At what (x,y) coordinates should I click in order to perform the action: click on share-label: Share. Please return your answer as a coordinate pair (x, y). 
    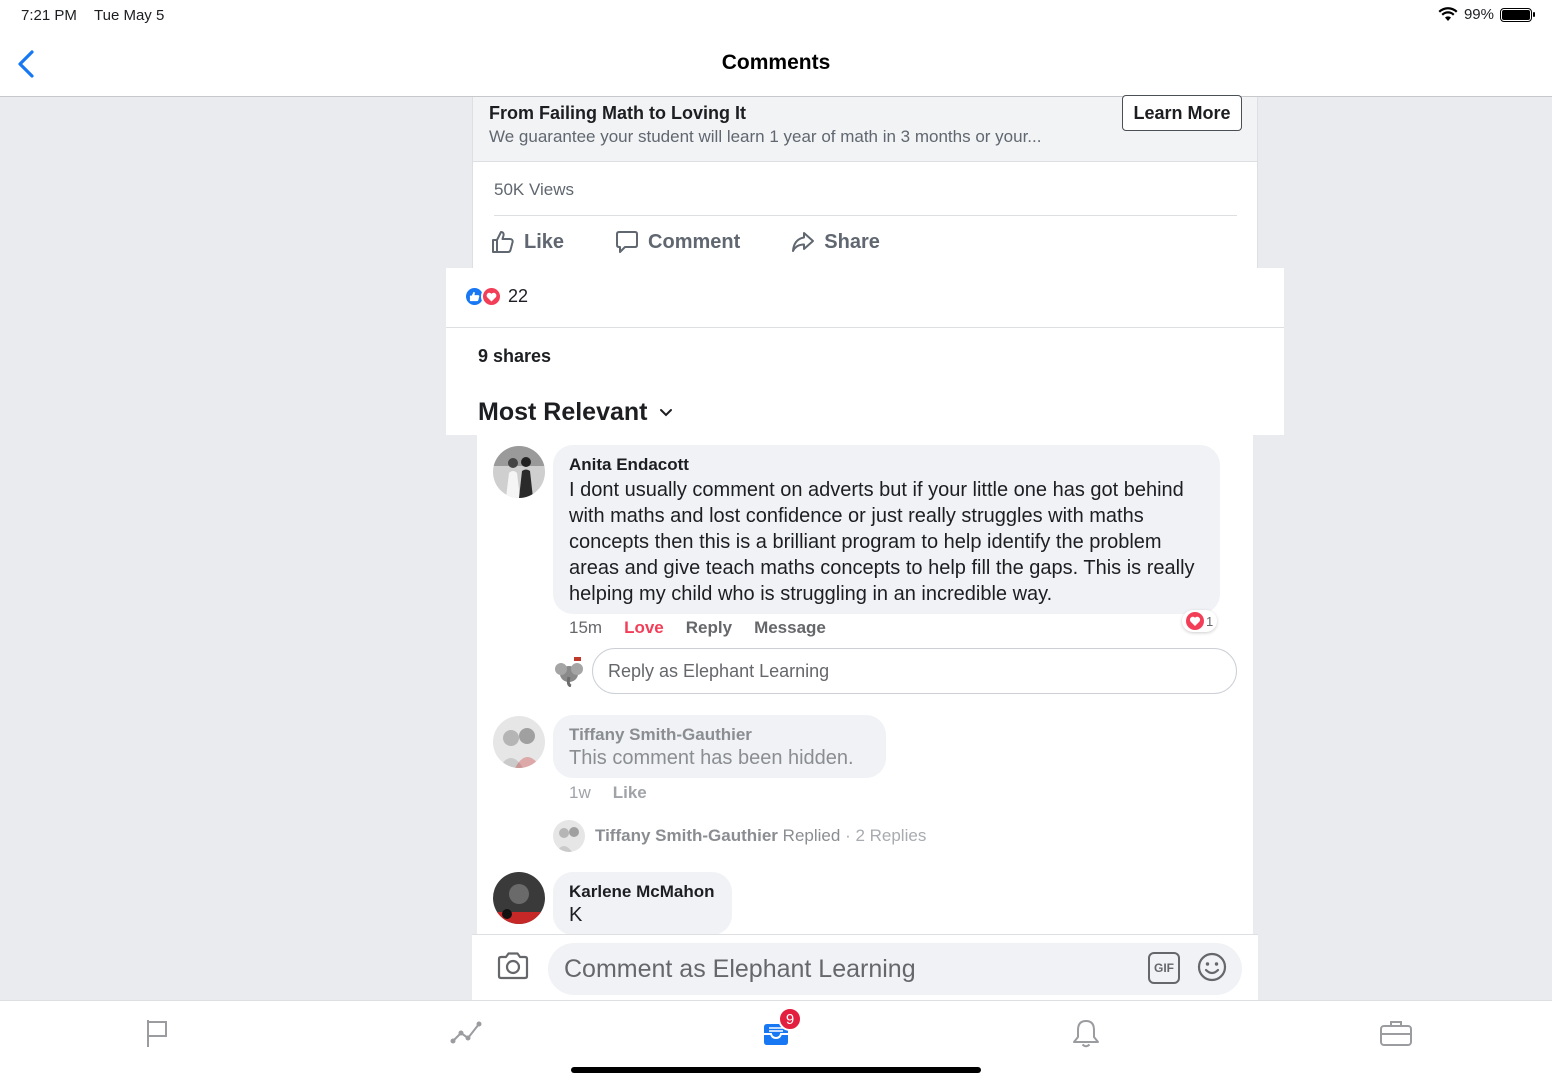
    Looking at the image, I should click on (852, 241).